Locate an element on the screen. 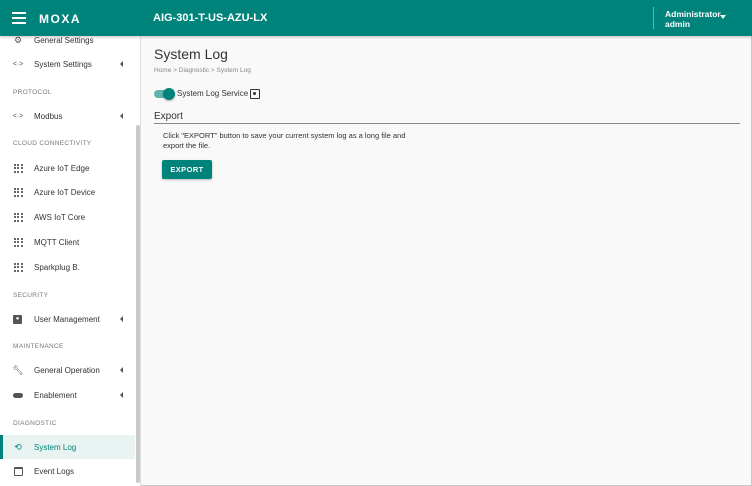  sidebar-item-azure-iot-edge: Azure IoT Edge is located at coordinates (67, 168).